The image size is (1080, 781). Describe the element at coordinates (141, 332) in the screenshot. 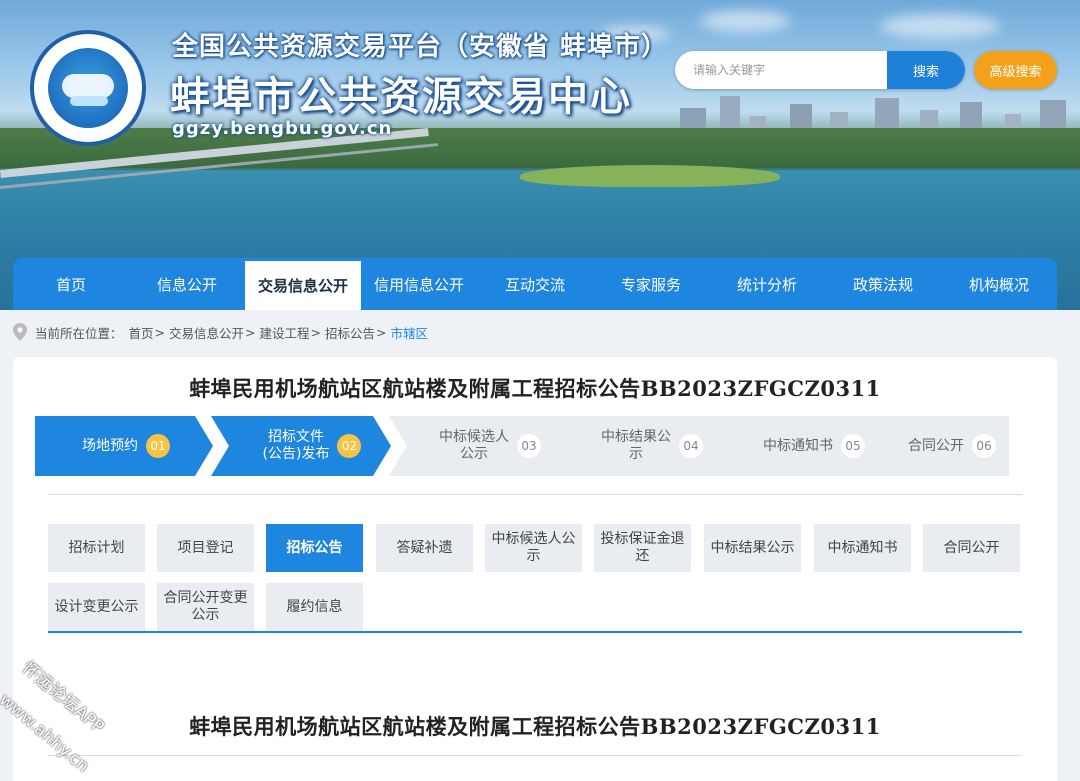

I see `breadcrumb-item-home: 首页` at that location.